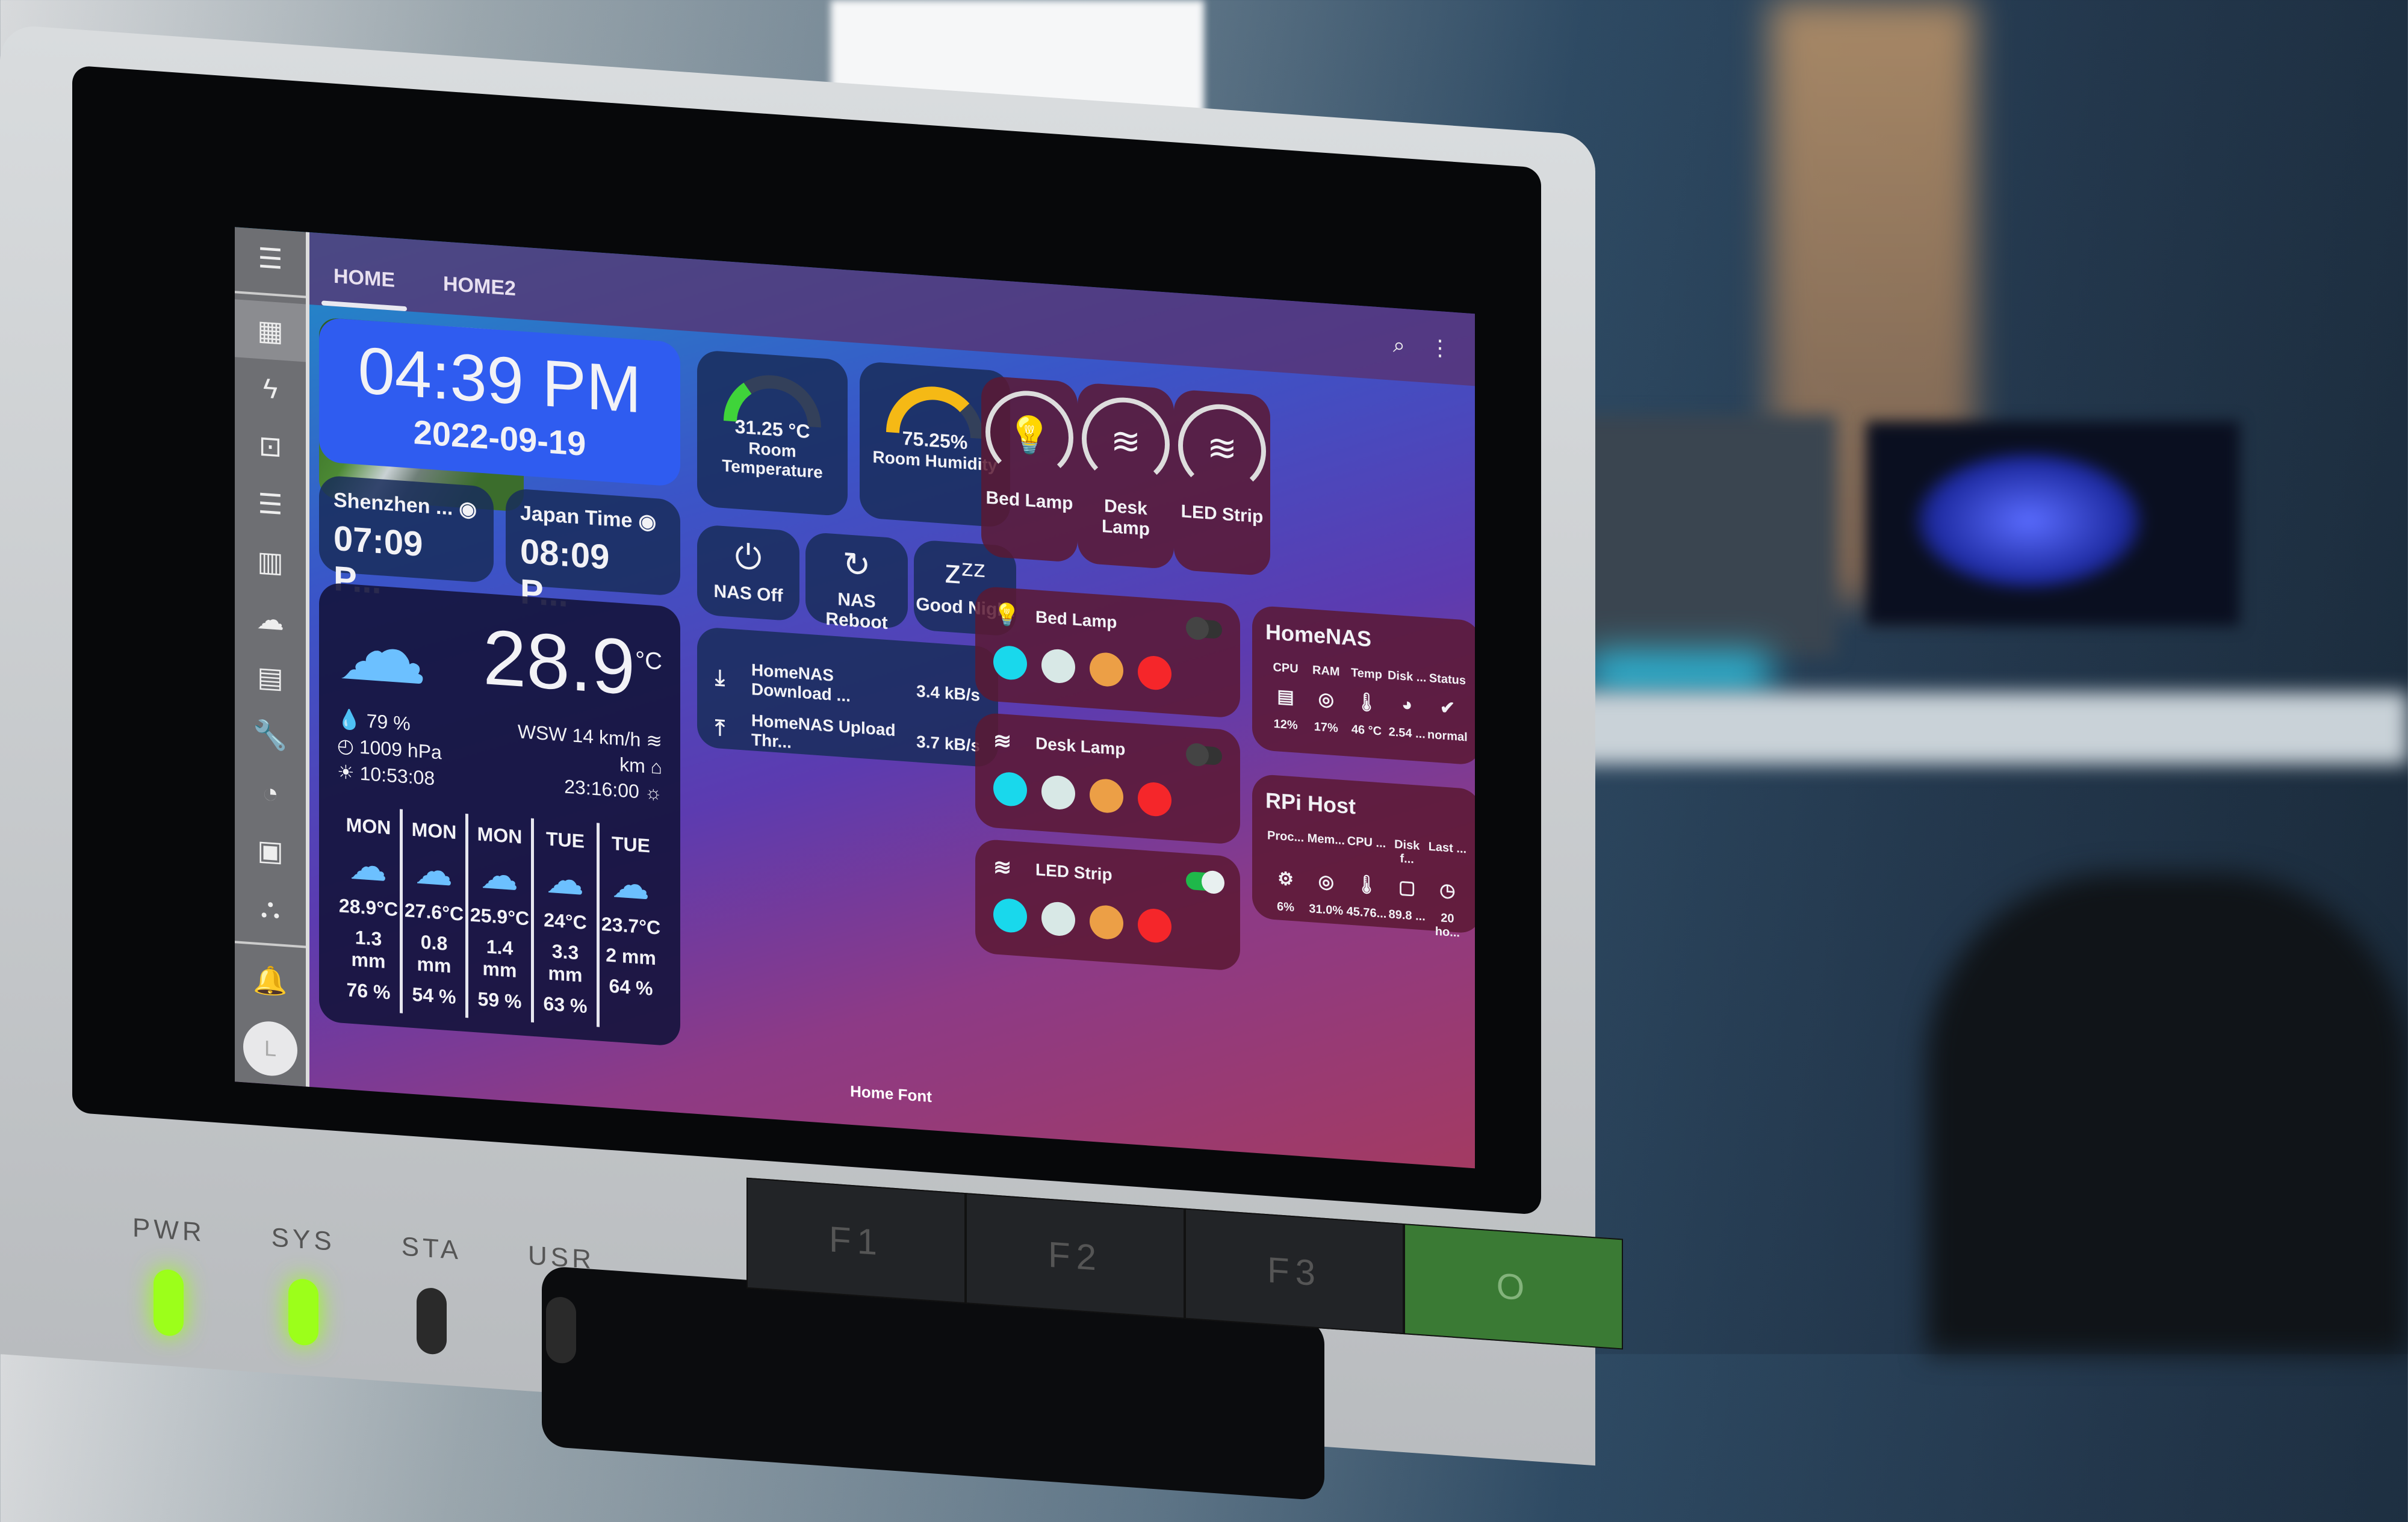 The image size is (2408, 1522). I want to click on stat-icon: ◕, so click(1407, 705).